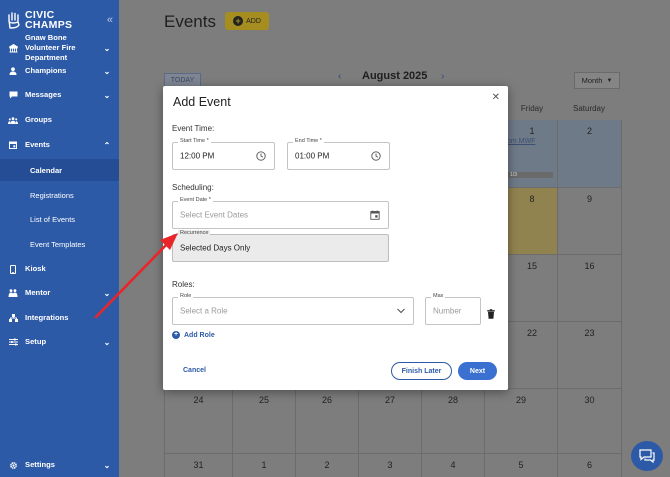 Image resolution: width=670 pixels, height=477 pixels. I want to click on org-name: Gnaw Bone Volunteer Fire Department, so click(50, 47).